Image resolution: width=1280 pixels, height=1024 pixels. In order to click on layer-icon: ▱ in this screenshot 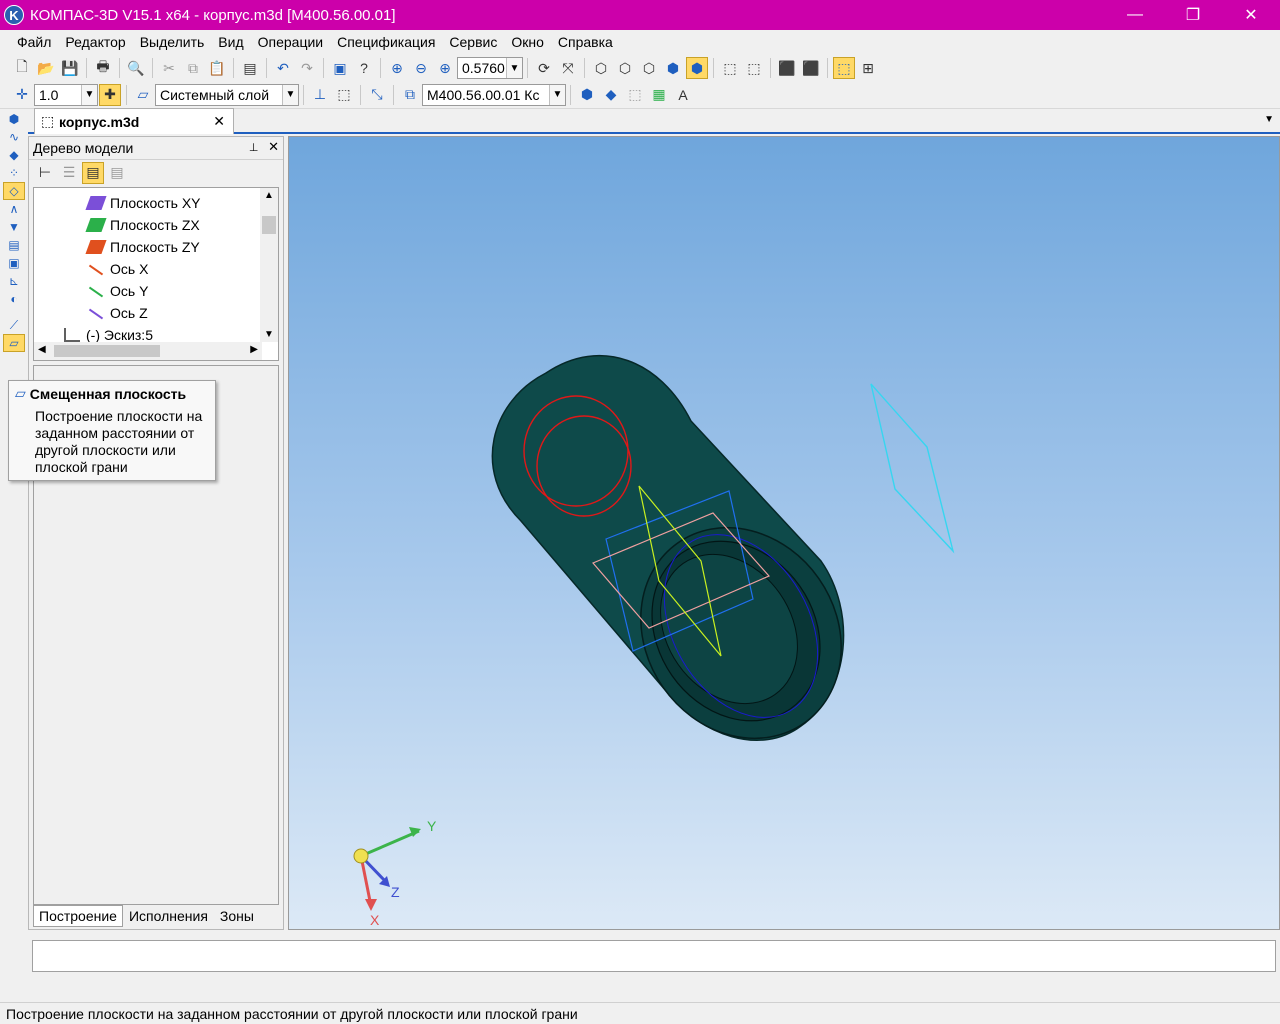, I will do `click(143, 95)`.